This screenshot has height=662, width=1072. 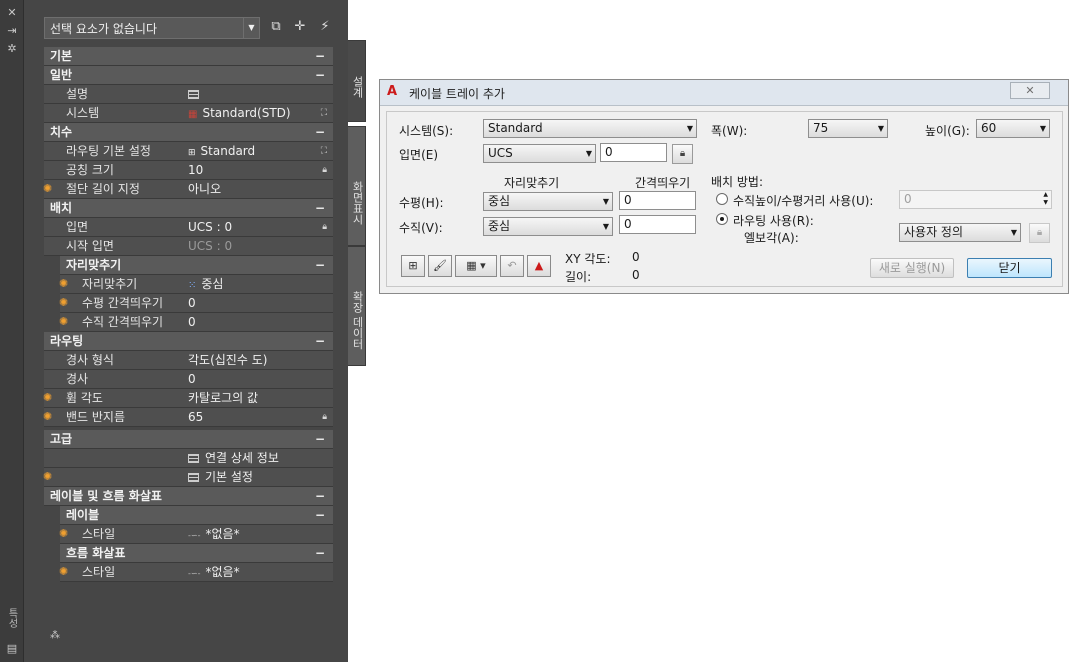 What do you see at coordinates (515, 128) in the screenshot?
I see `system-dropdown-value: Standard` at bounding box center [515, 128].